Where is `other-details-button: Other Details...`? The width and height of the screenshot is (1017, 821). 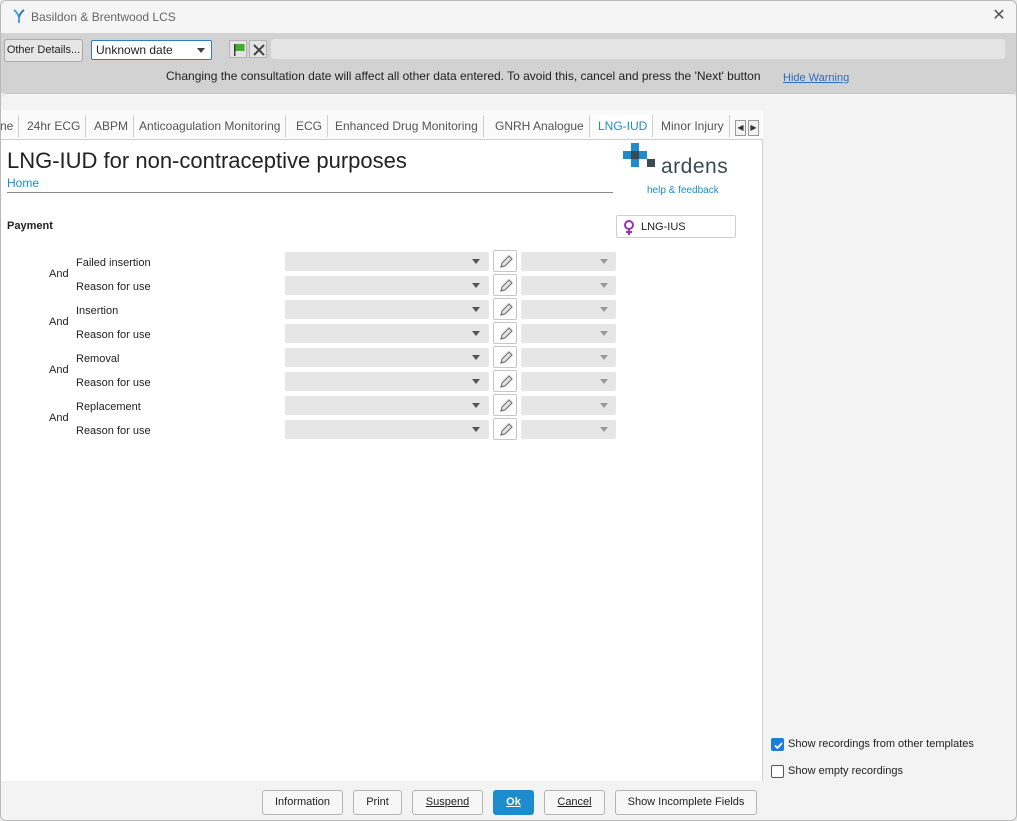 other-details-button: Other Details... is located at coordinates (43, 50).